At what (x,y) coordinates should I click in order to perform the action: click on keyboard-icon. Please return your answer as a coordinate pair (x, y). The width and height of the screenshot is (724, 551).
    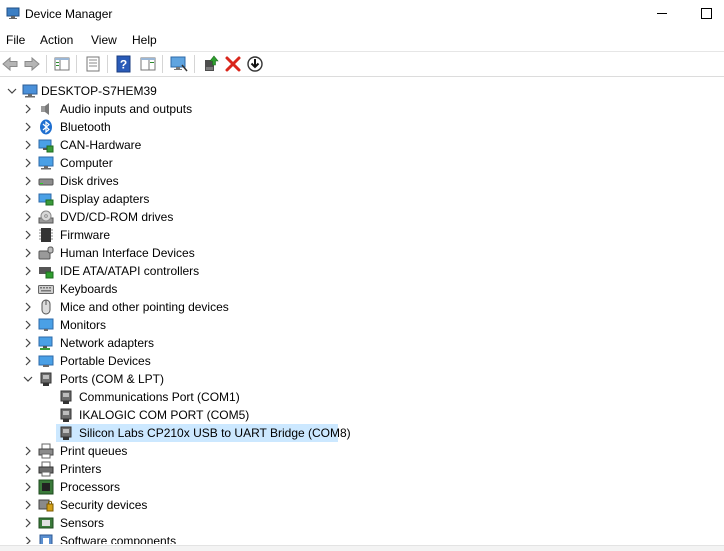
    Looking at the image, I should click on (46, 289).